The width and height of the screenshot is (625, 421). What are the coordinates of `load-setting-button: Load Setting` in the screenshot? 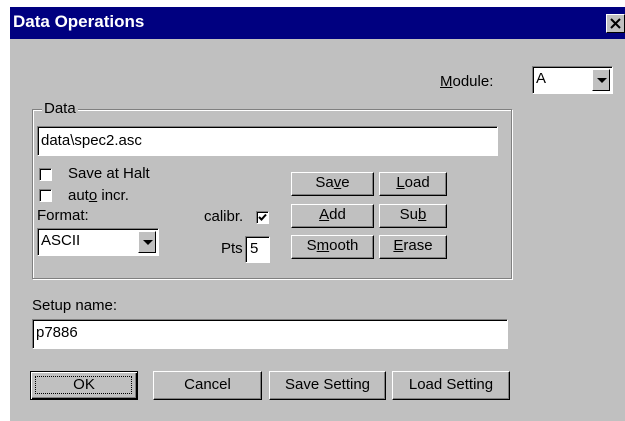 It's located at (451, 385).